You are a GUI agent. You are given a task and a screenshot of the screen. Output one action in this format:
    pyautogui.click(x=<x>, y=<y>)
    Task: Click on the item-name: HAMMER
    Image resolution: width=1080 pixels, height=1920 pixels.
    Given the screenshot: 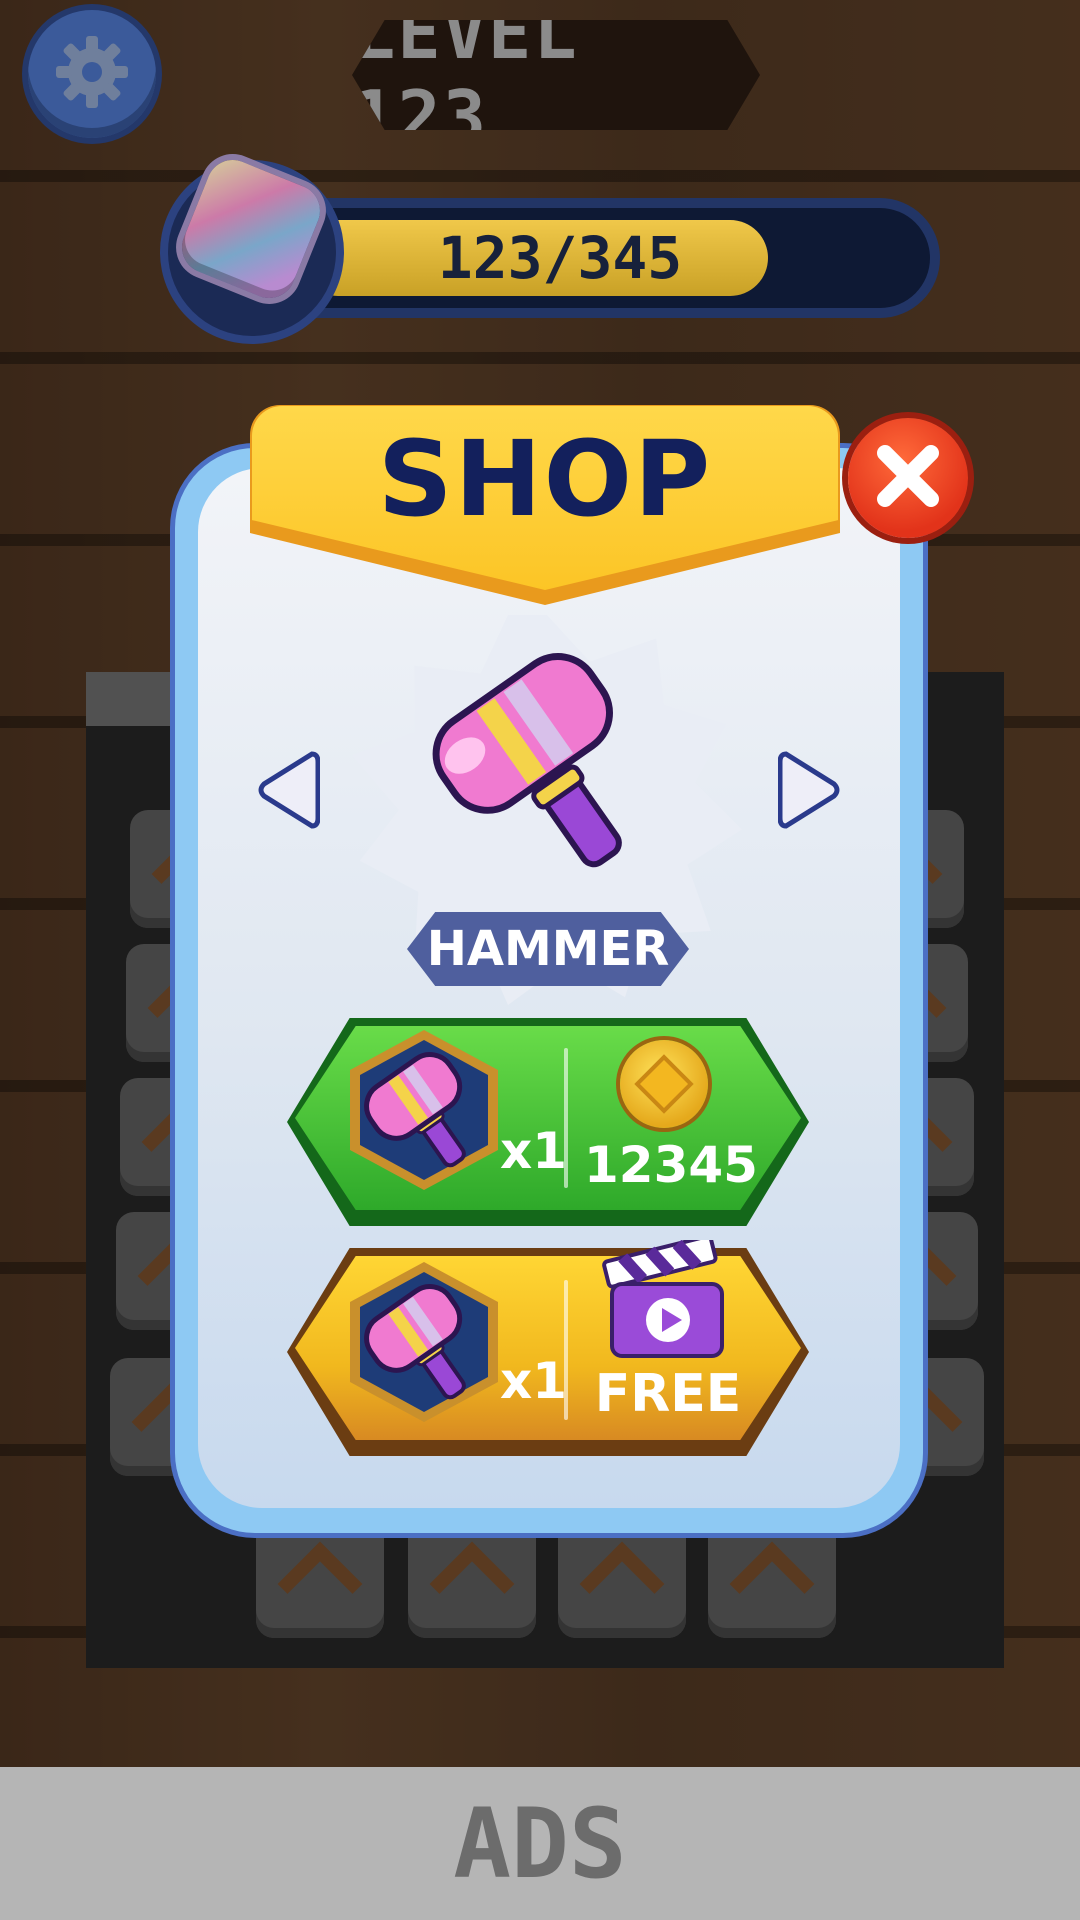 What is the action you would take?
    pyautogui.click(x=548, y=949)
    